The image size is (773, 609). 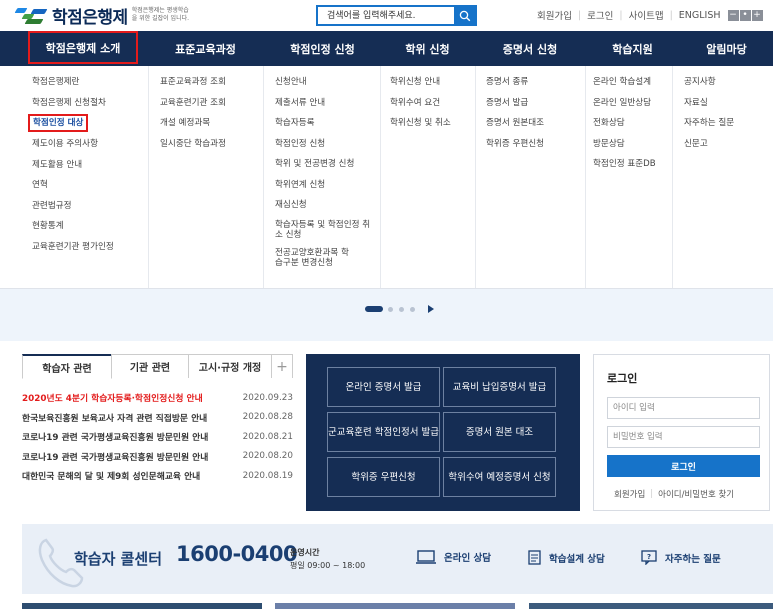 What do you see at coordinates (237, 554) in the screenshot?
I see `call-center-number: 1600-0400` at bounding box center [237, 554].